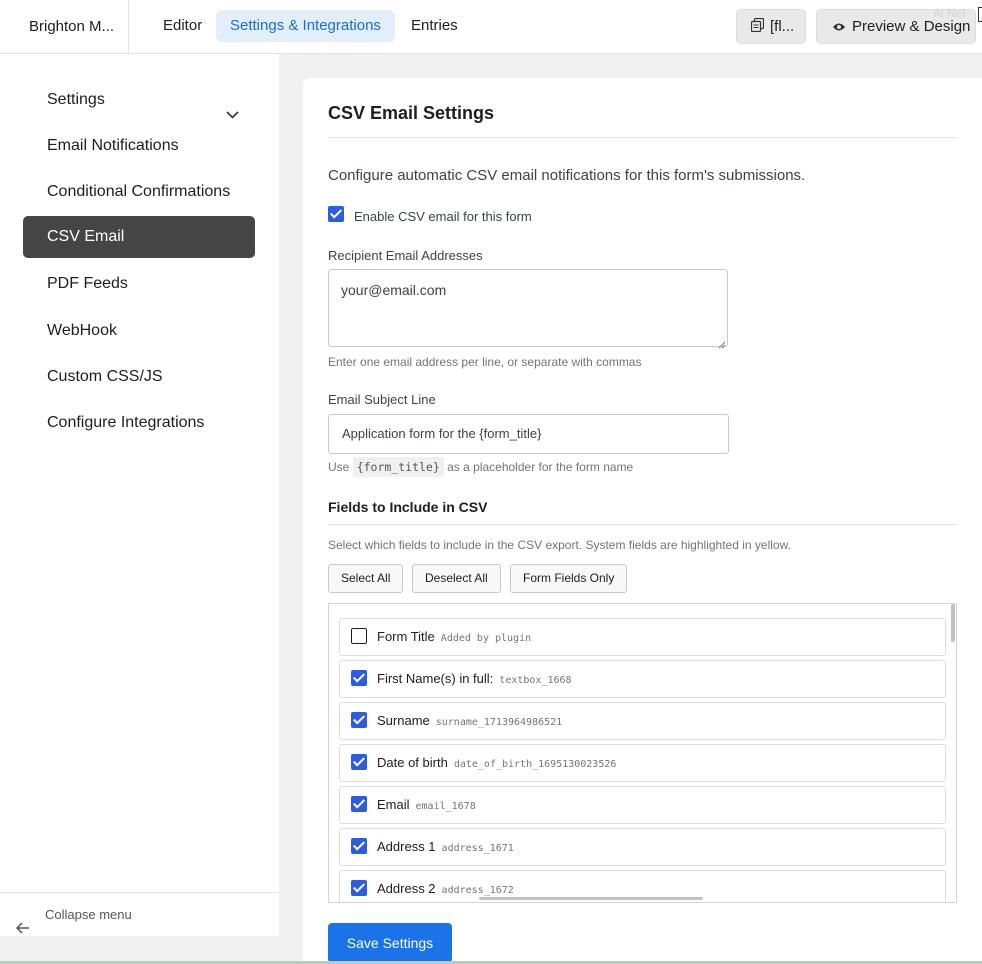 The width and height of the screenshot is (982, 964). I want to click on sidebar-item-label: Conditional Confirmations, so click(139, 191).